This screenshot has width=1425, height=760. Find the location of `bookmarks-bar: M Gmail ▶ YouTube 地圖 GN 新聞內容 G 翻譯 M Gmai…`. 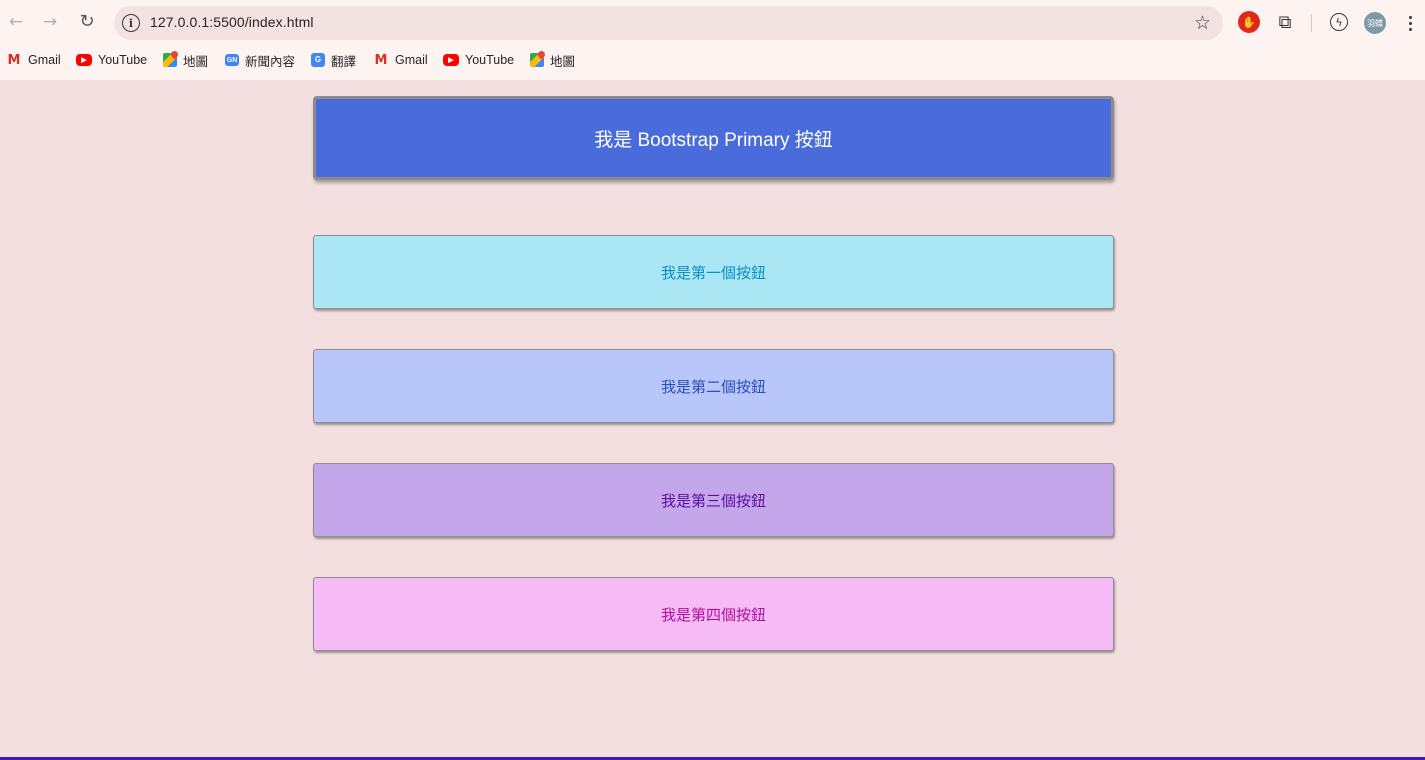

bookmarks-bar: M Gmail ▶ YouTube 地圖 GN 新聞內容 G 翻譯 M Gmai… is located at coordinates (712, 60).